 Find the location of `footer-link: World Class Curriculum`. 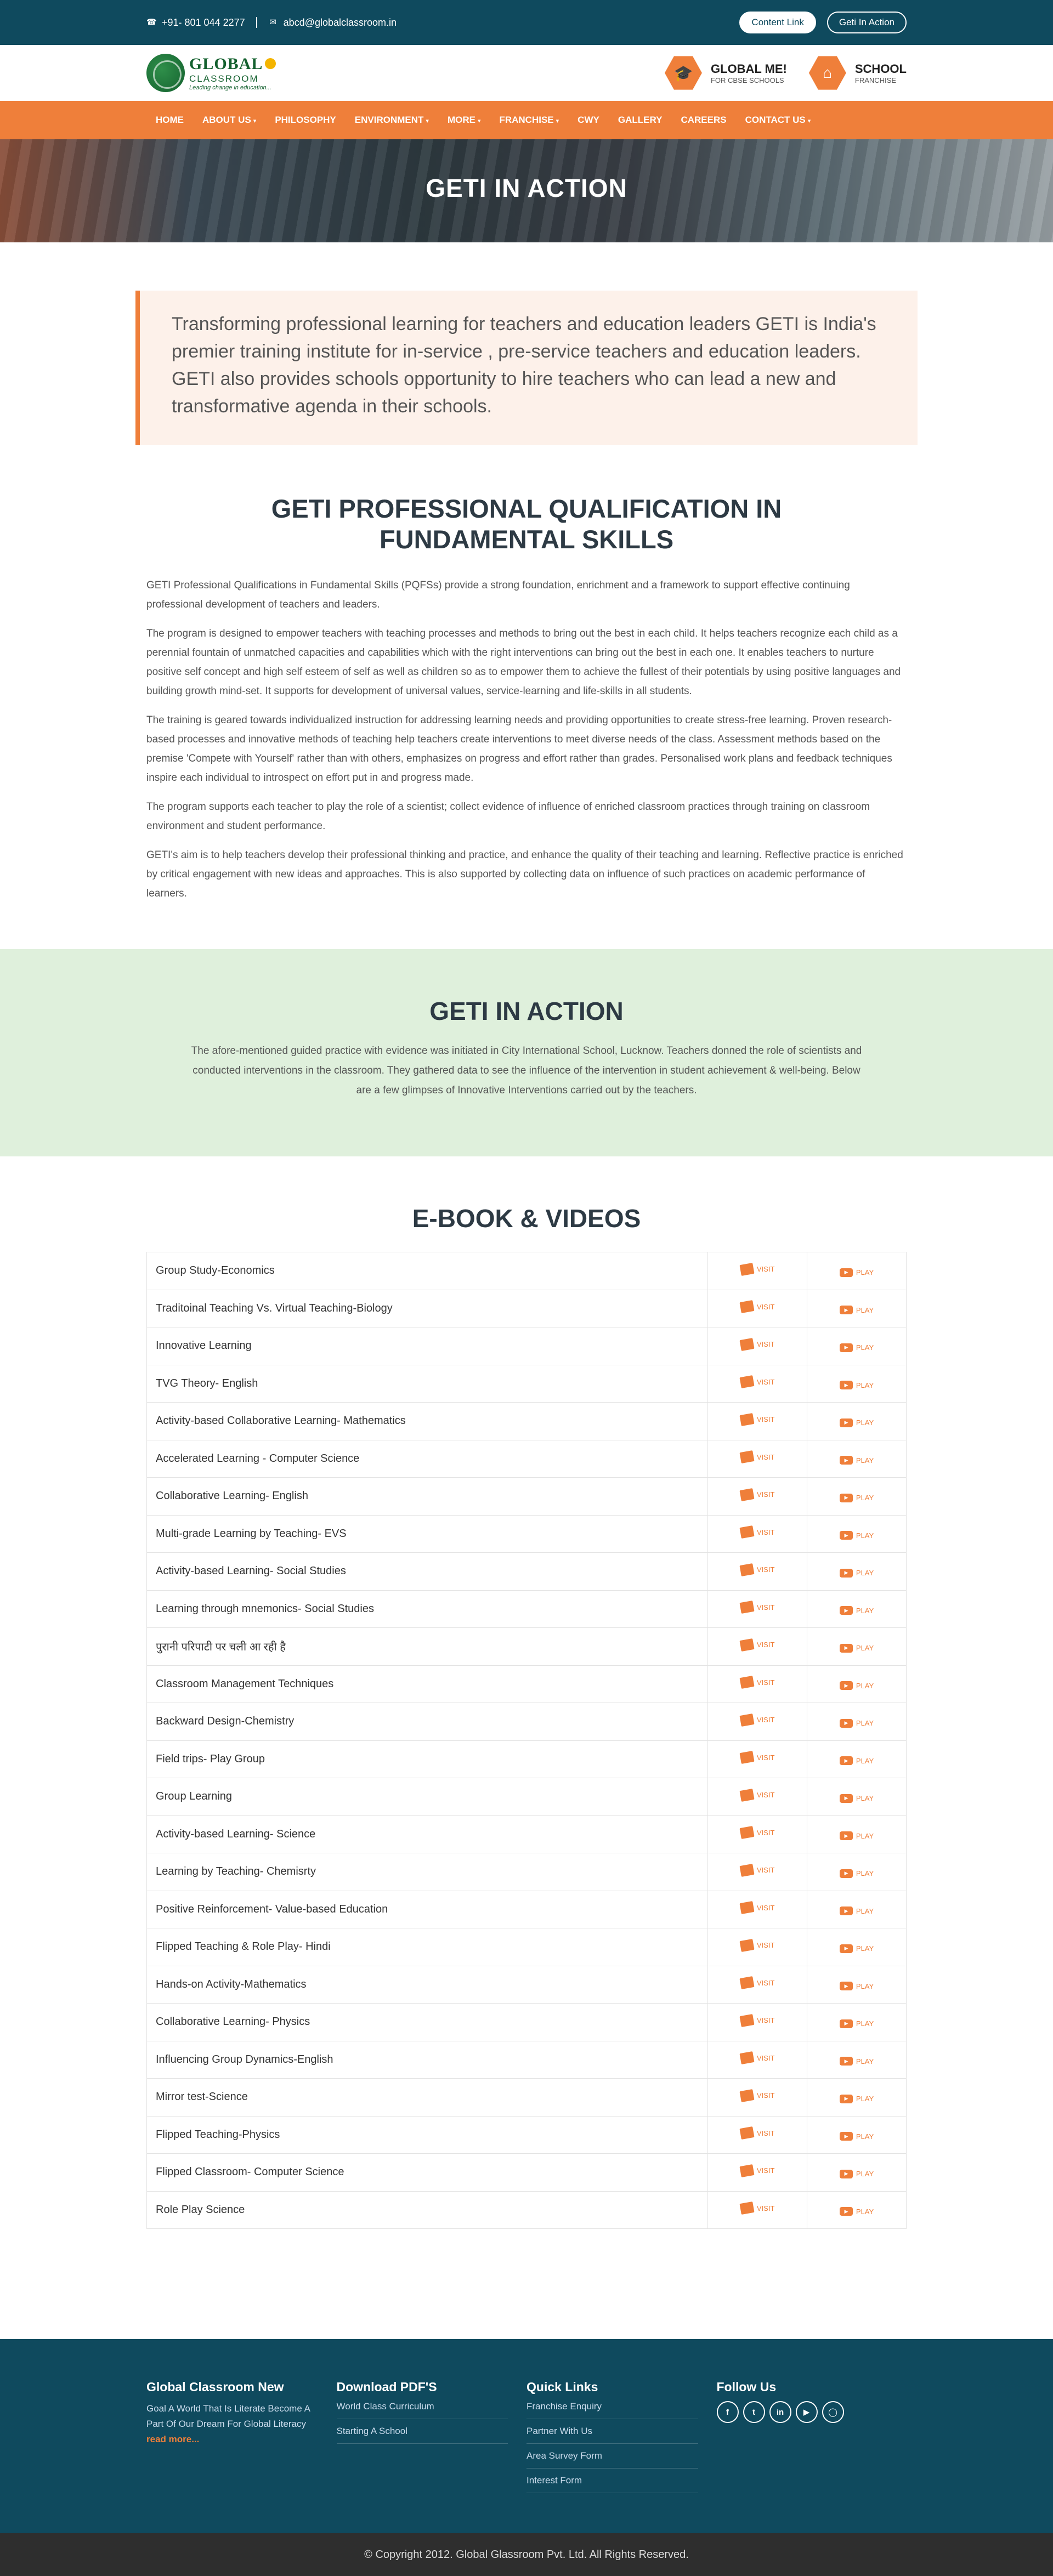

footer-link: World Class Curriculum is located at coordinates (422, 2410).